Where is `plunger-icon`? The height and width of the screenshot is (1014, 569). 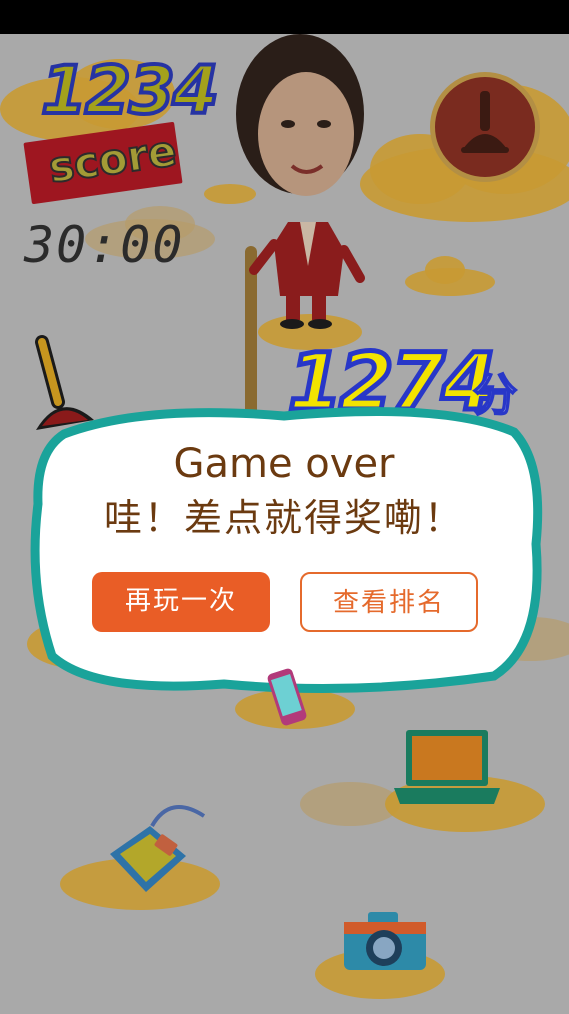
plunger-icon is located at coordinates (485, 122).